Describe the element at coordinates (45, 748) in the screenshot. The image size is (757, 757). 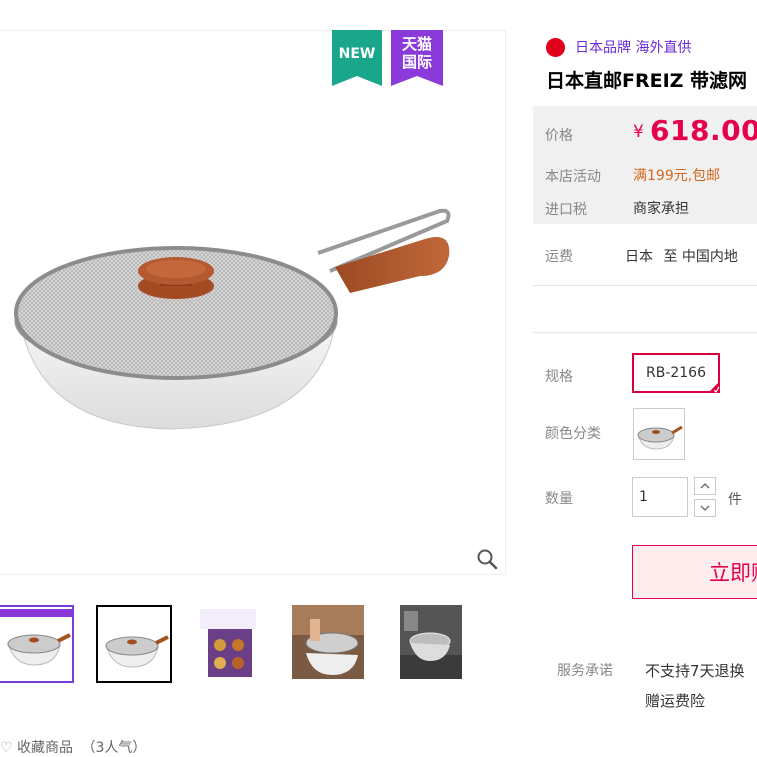
I see `favorite-label: 收藏商品` at that location.